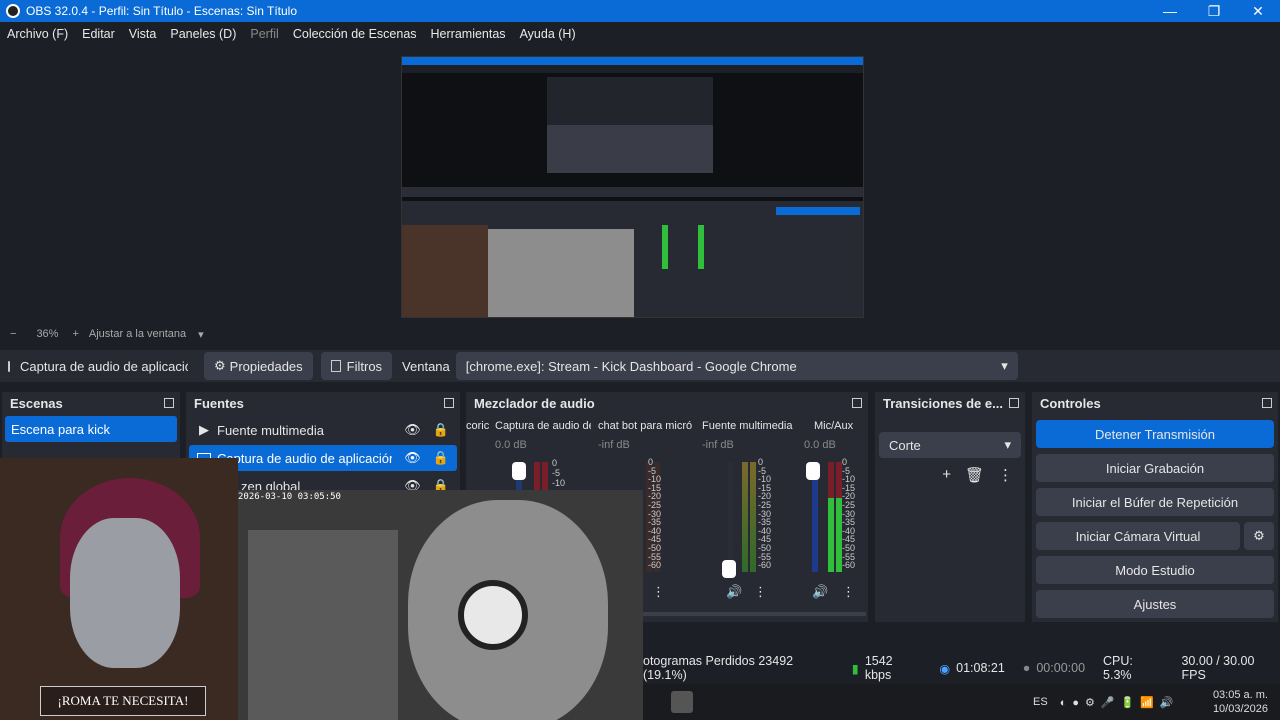  Describe the element at coordinates (1061, 668) in the screenshot. I see `record-time: 00:00:00` at that location.